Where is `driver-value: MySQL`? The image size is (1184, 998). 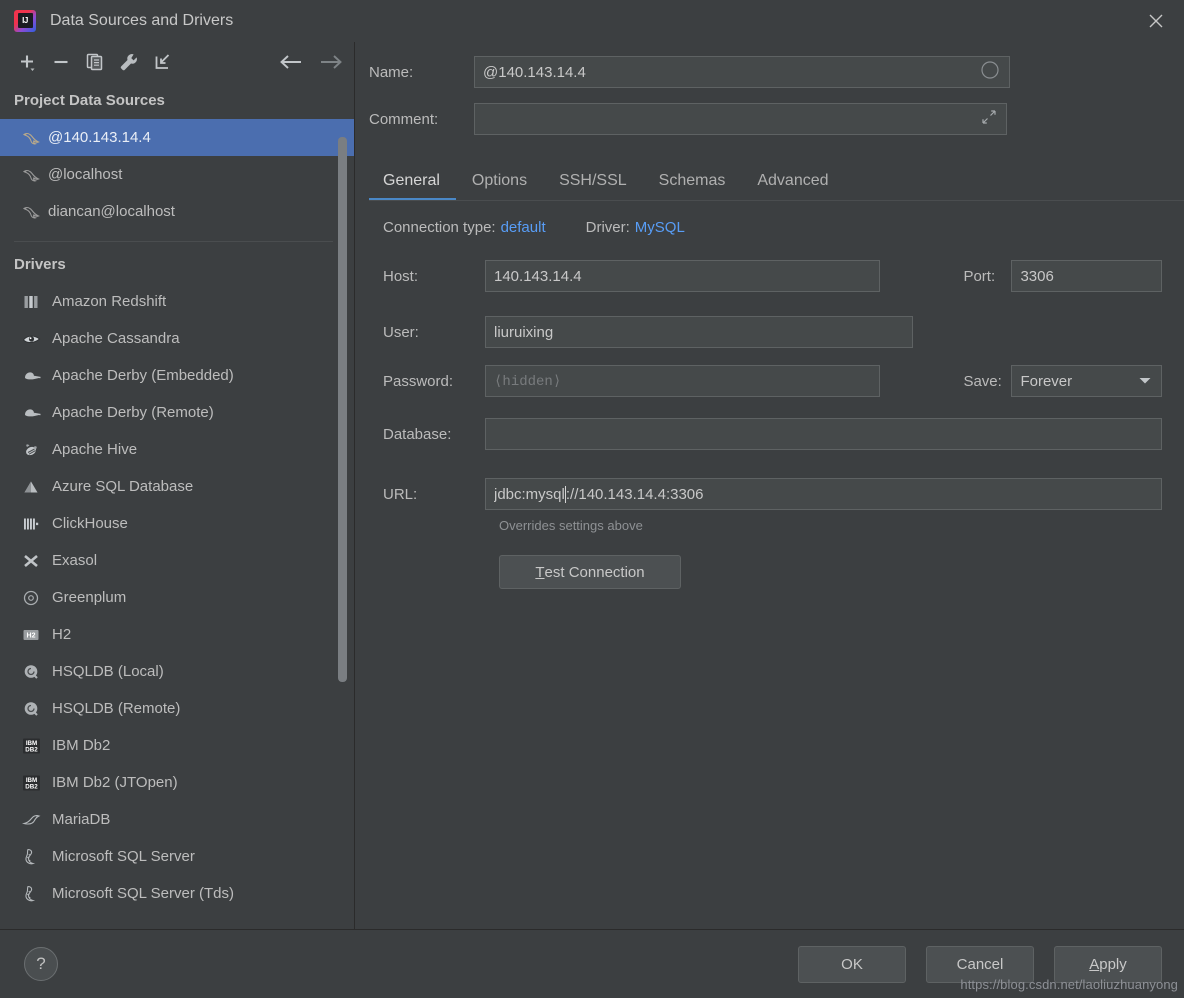 driver-value: MySQL is located at coordinates (660, 227).